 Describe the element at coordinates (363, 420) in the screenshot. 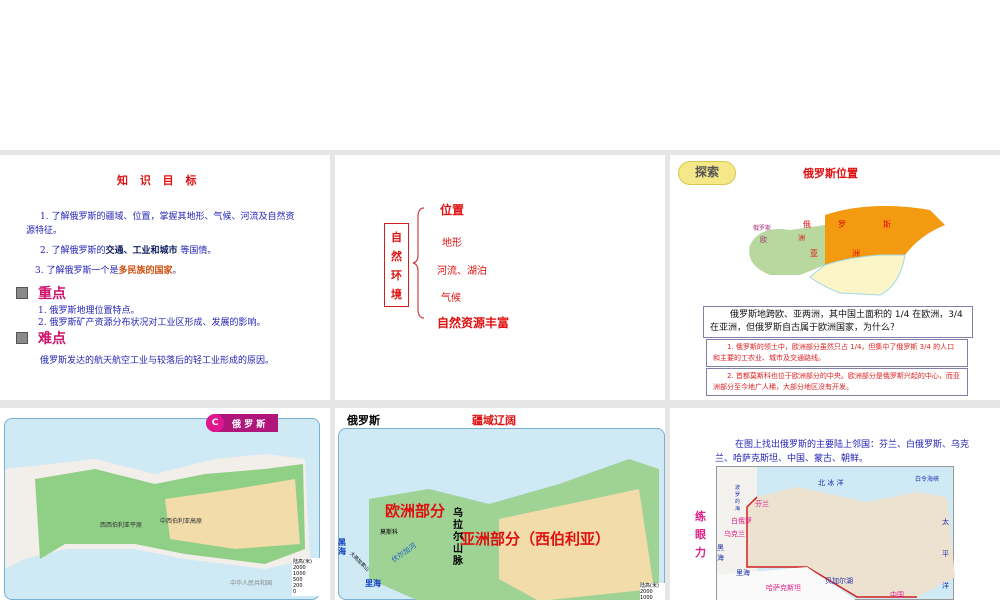

I see `slide-title: 俄罗斯` at that location.